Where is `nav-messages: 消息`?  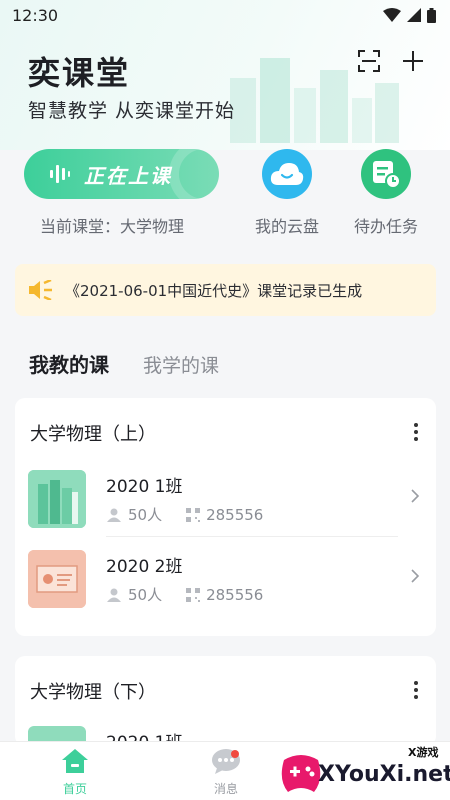
nav-messages: 消息 is located at coordinates (226, 772).